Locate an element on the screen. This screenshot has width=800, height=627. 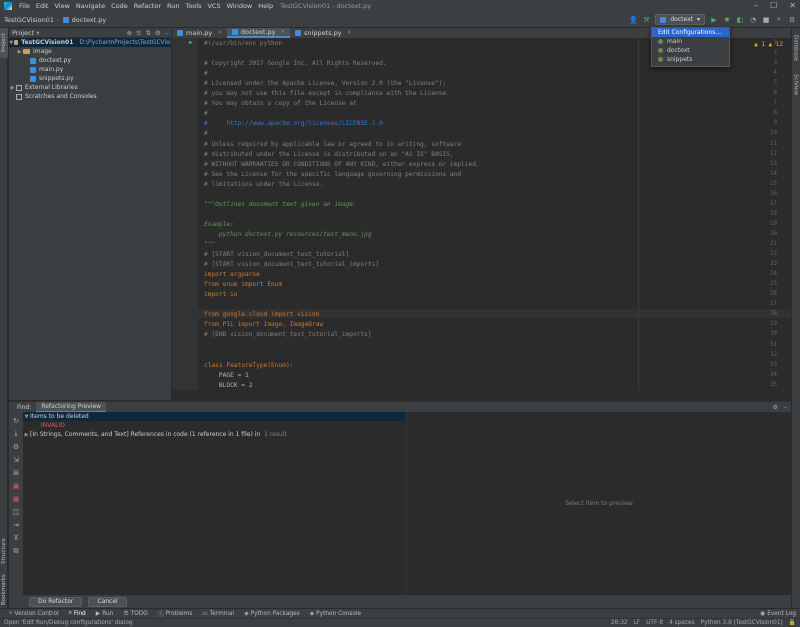
tree-row-invalid: INVALID is located at coordinates (214, 425).